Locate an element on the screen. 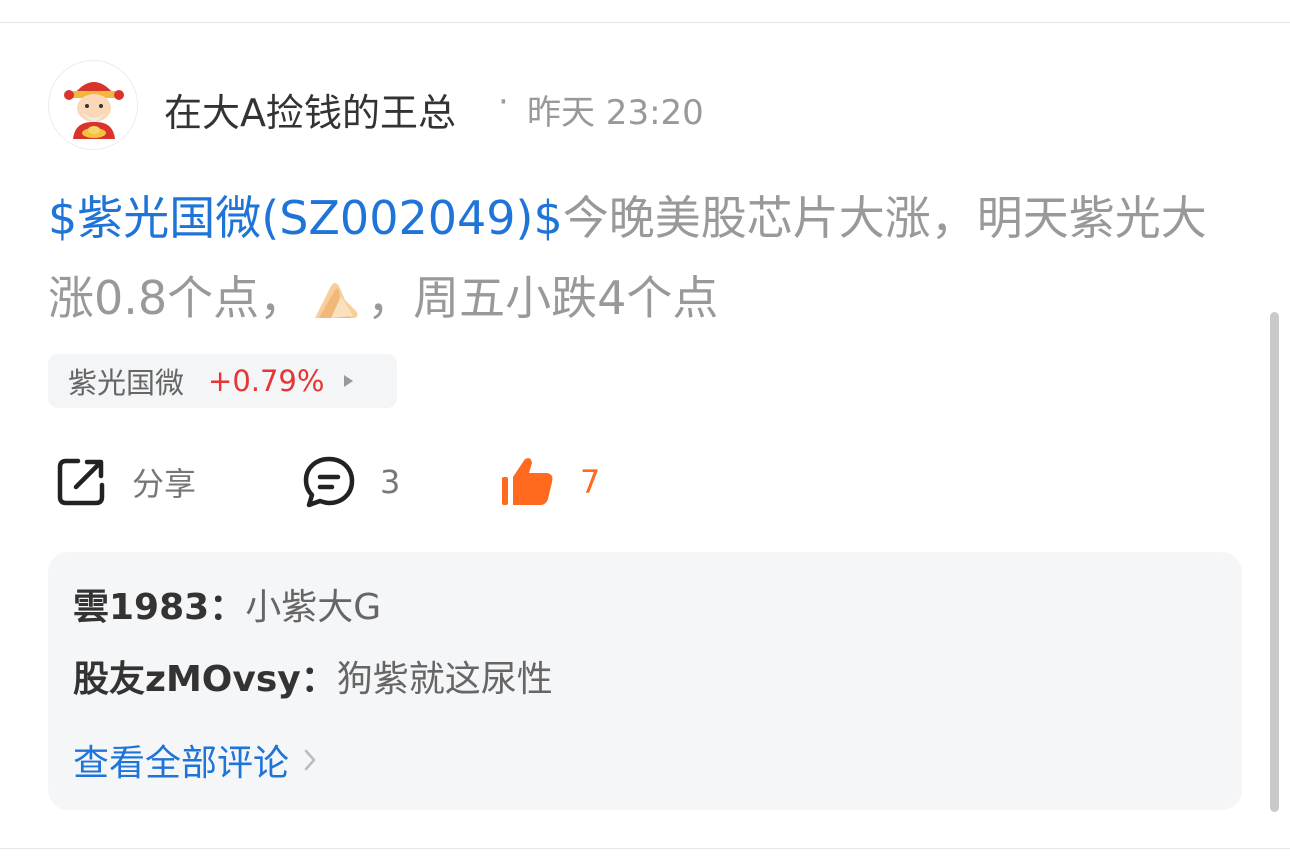  author-name: 在大A捡钱的王总 is located at coordinates (310, 109).